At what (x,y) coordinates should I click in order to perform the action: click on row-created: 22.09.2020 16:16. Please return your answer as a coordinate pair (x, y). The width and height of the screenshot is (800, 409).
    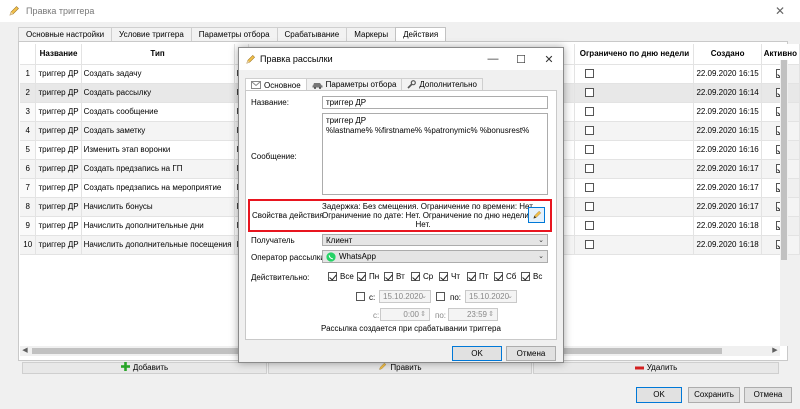
    Looking at the image, I should click on (727, 150).